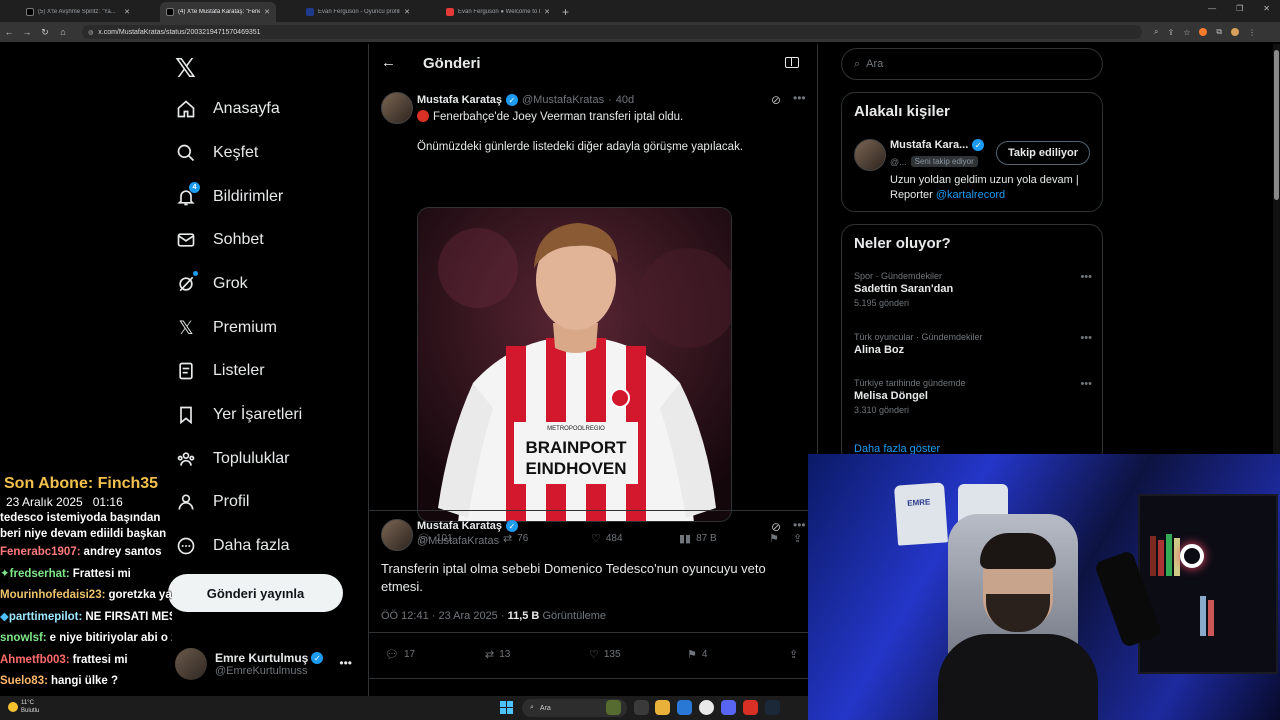 Image resolution: width=1280 pixels, height=720 pixels. I want to click on nav-item-more: Daha fazla, so click(232, 546).